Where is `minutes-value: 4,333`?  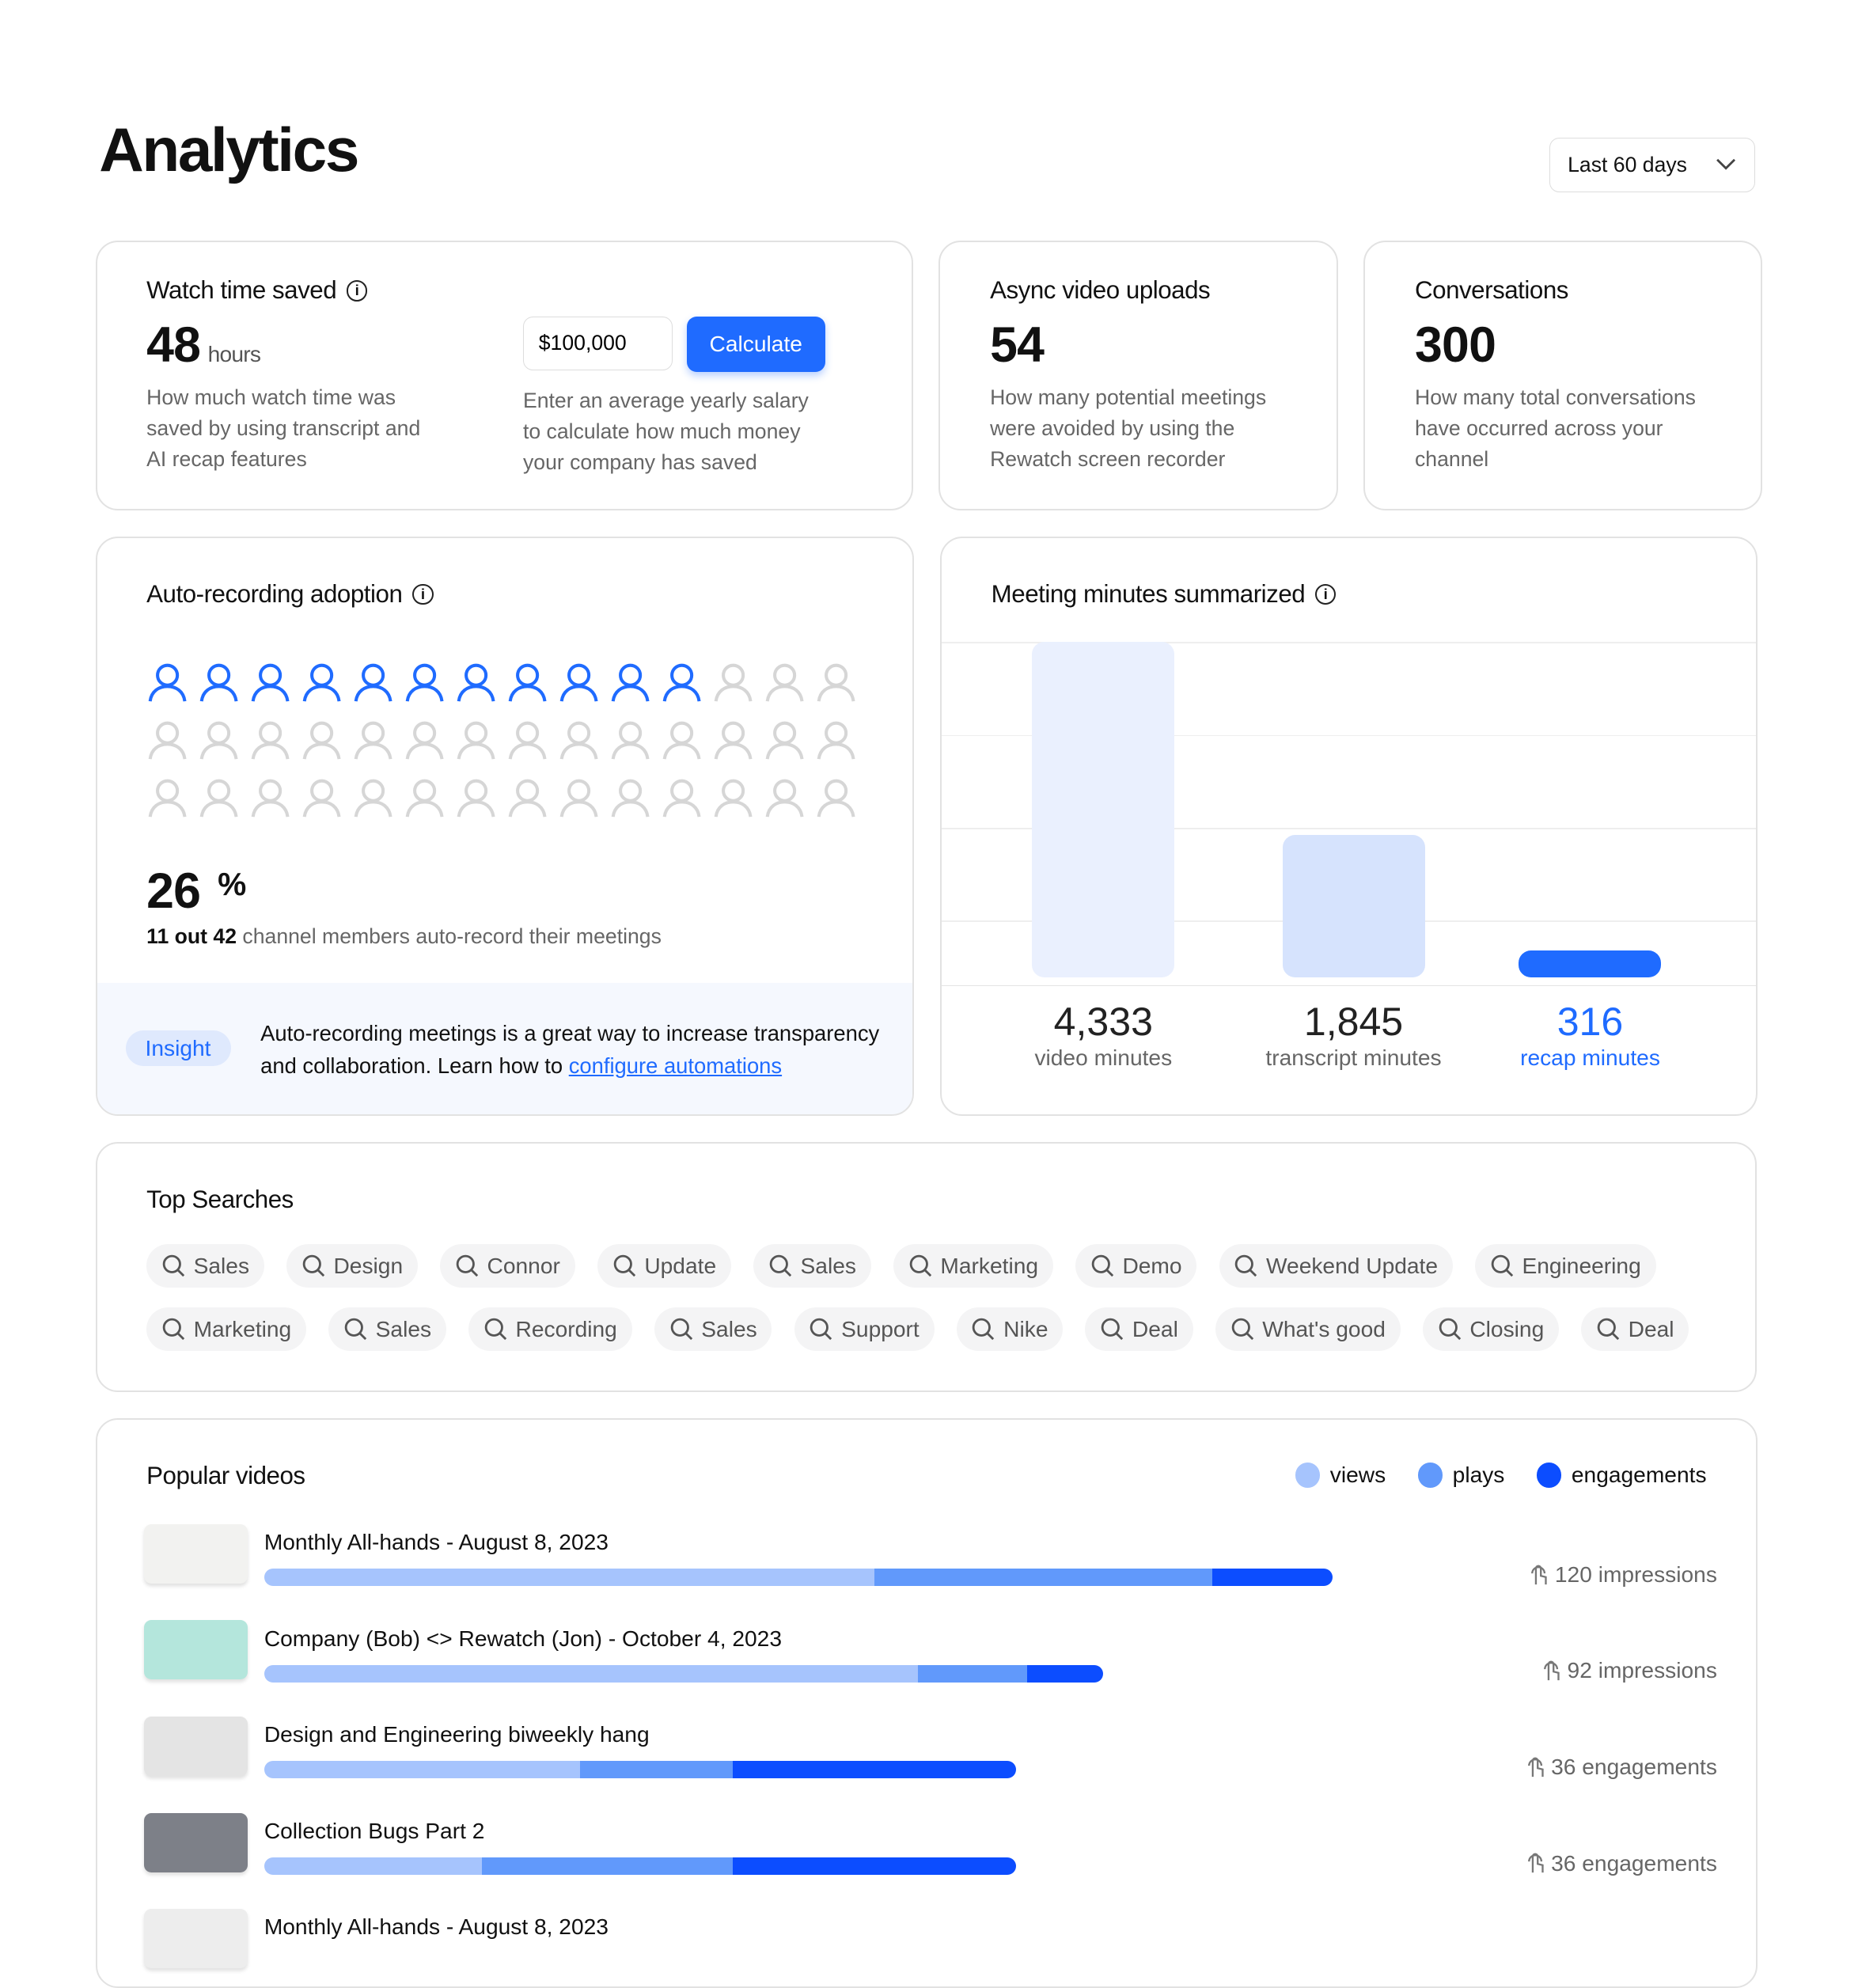 minutes-value: 4,333 is located at coordinates (1103, 1022).